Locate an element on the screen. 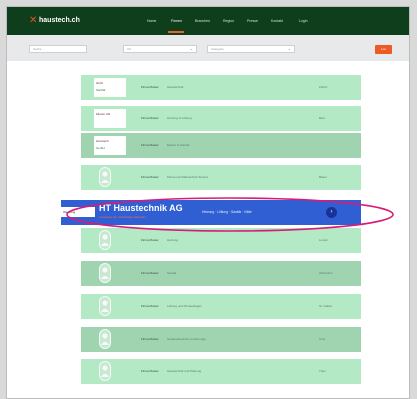 The image size is (417, 399). company-description: Klima und Kältetechnik Service is located at coordinates (188, 177).